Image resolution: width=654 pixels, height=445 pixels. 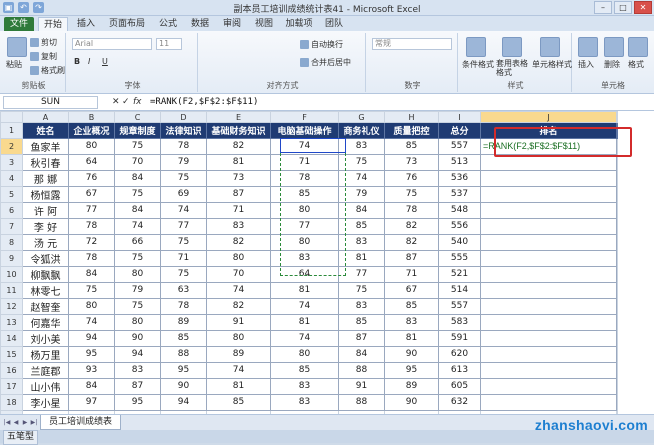 I want to click on table-cell: 93, so click(x=91, y=370).